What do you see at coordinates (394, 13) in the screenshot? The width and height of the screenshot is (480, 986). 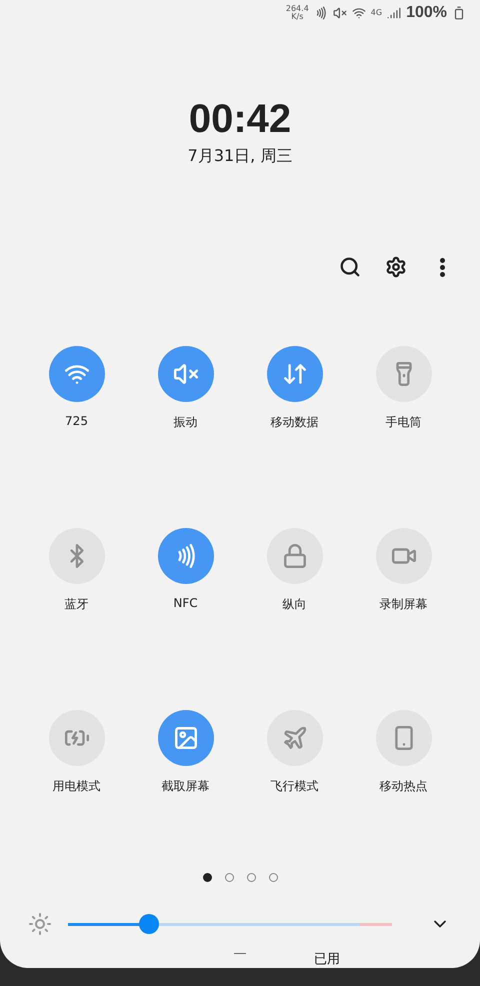 I see `signal-icon` at bounding box center [394, 13].